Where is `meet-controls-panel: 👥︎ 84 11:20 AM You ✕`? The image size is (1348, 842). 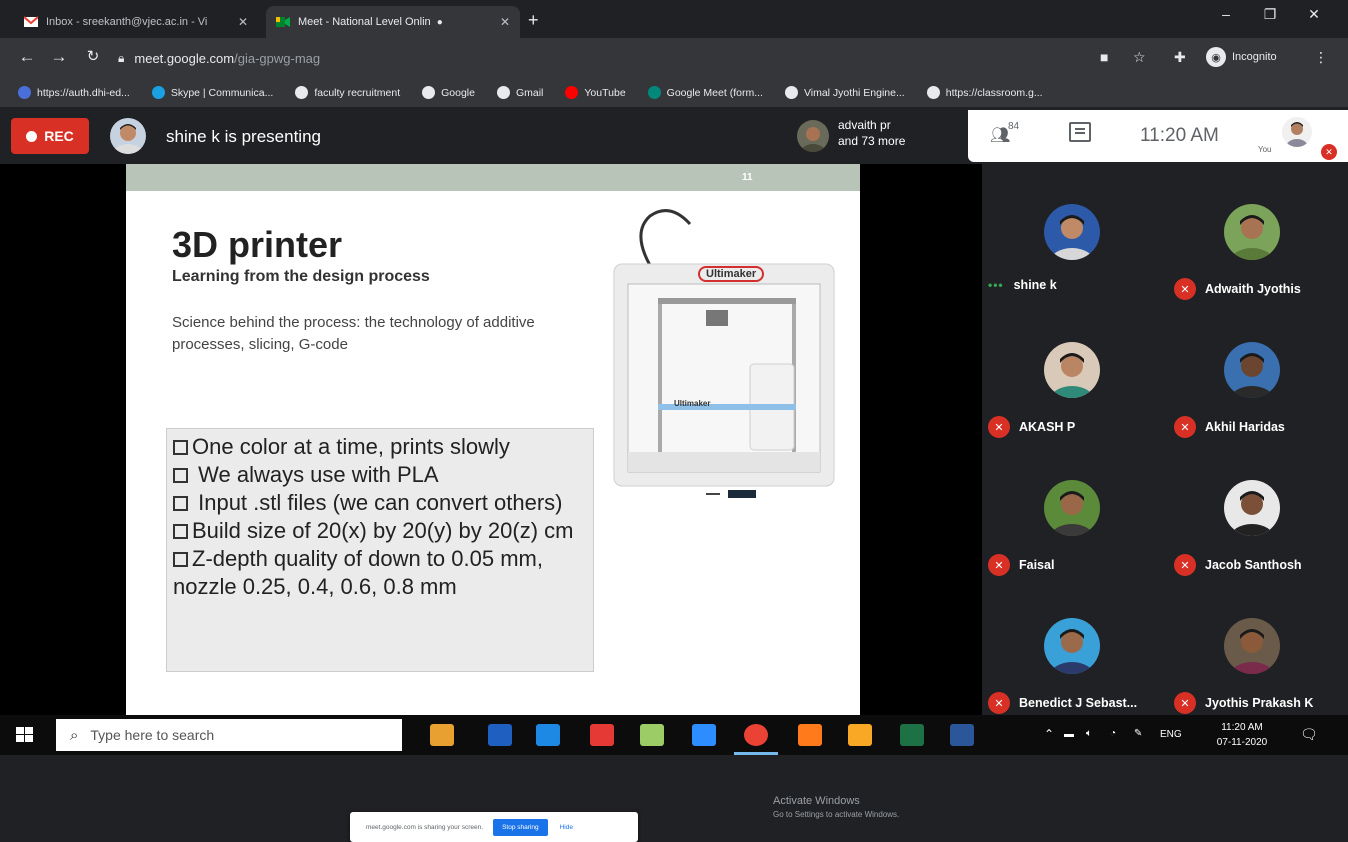 meet-controls-panel: 👥︎ 84 11:20 AM You ✕ is located at coordinates (1158, 136).